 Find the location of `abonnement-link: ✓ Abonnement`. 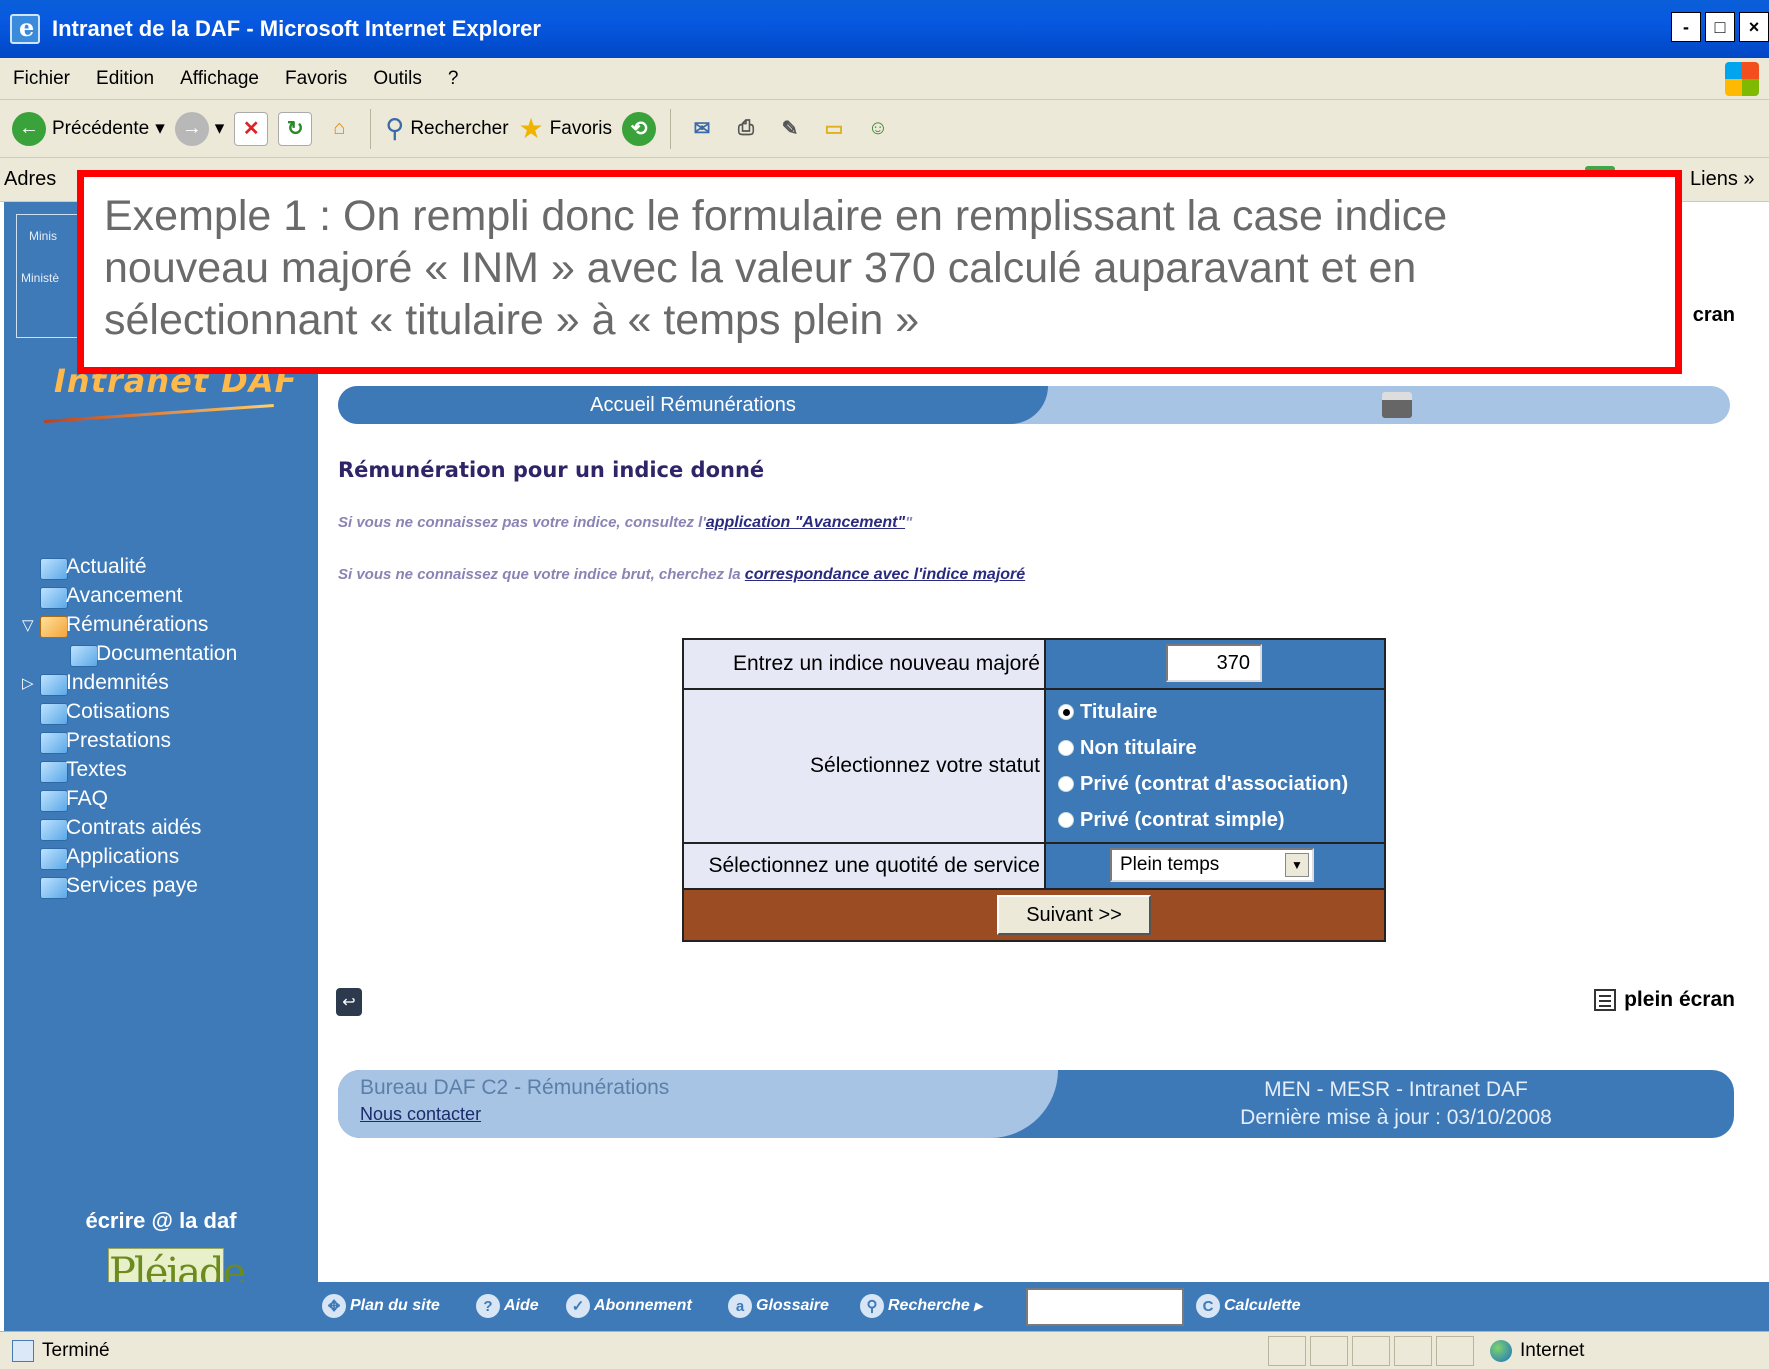

abonnement-link: ✓ Abonnement is located at coordinates (629, 1306).